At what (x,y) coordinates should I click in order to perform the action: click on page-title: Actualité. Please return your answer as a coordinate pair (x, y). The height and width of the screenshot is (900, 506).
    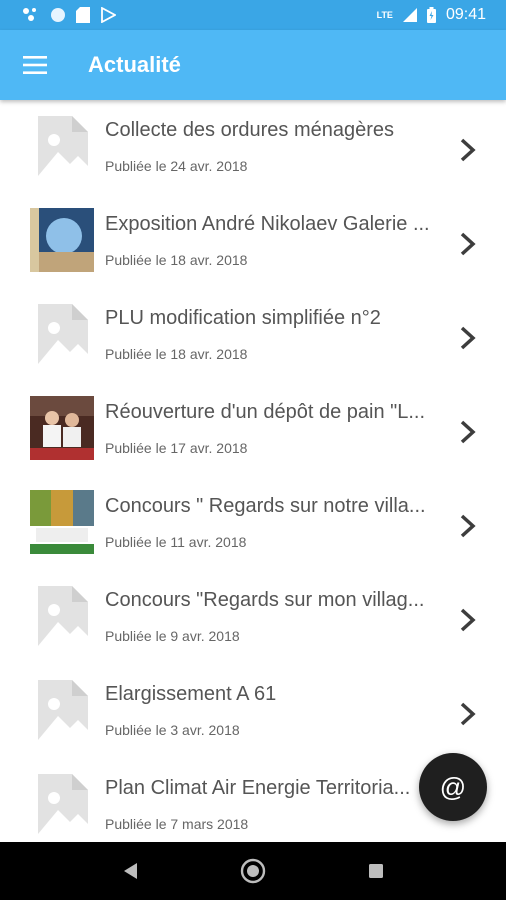
    Looking at the image, I should click on (134, 64).